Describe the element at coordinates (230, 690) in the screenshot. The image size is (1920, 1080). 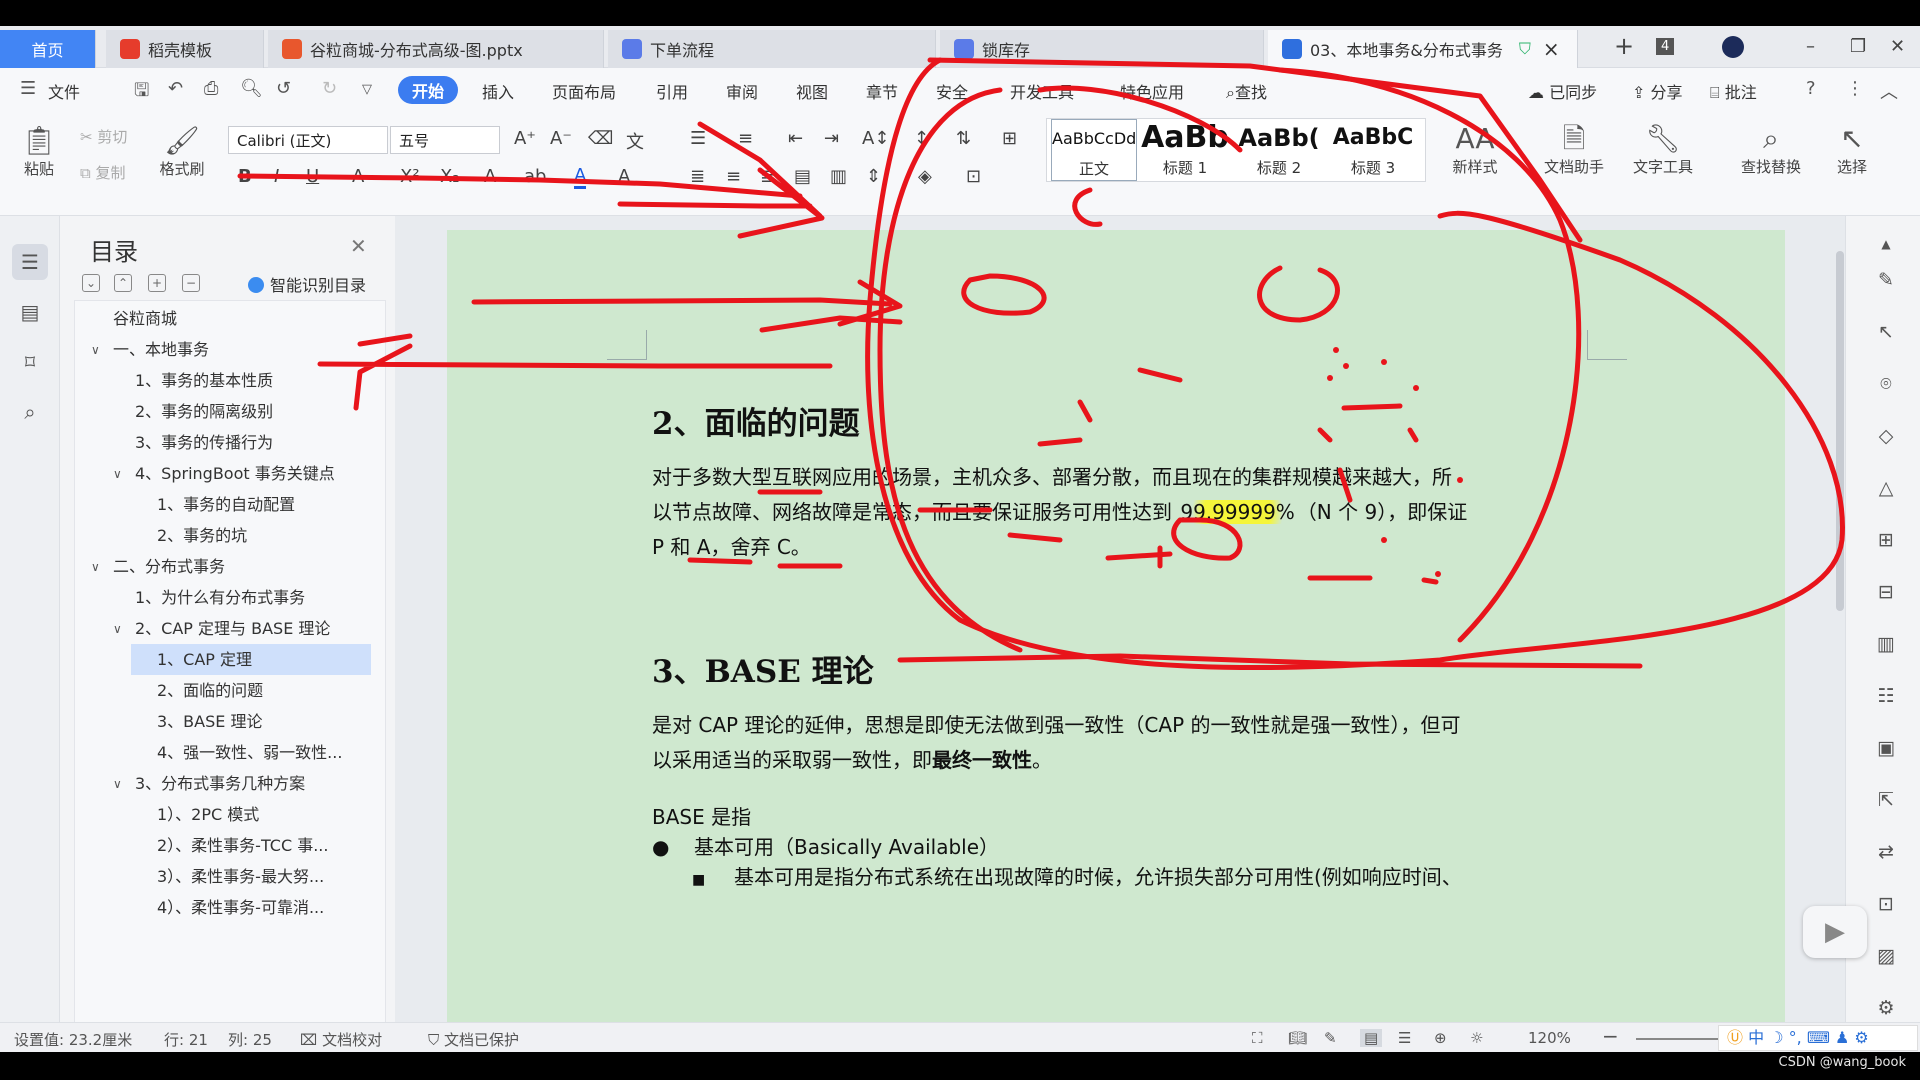
I see `toc-item: 2、面临的问题` at that location.